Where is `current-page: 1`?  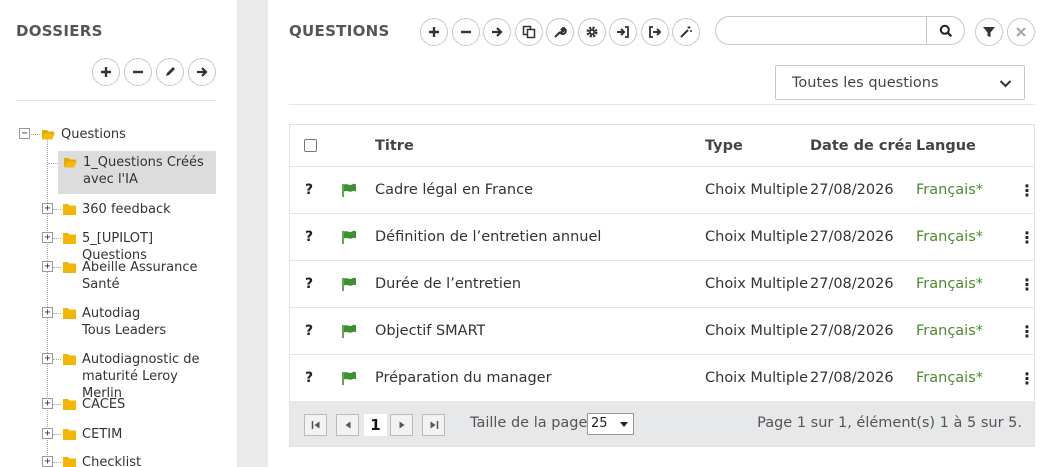
current-page: 1 is located at coordinates (375, 425).